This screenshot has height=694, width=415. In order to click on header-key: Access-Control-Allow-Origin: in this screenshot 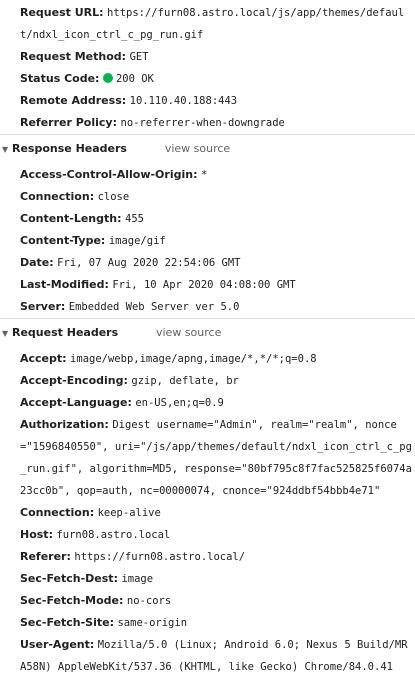, I will do `click(109, 174)`.